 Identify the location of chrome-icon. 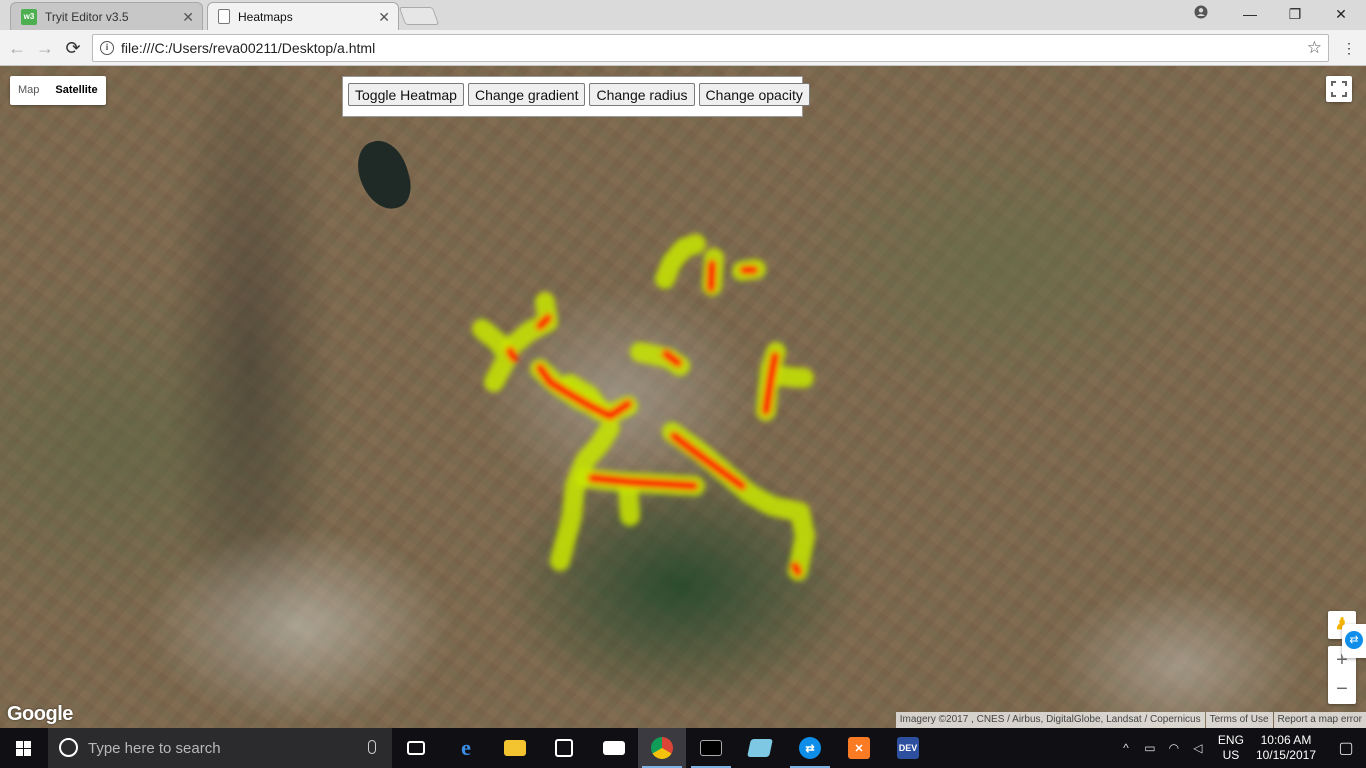
(662, 748).